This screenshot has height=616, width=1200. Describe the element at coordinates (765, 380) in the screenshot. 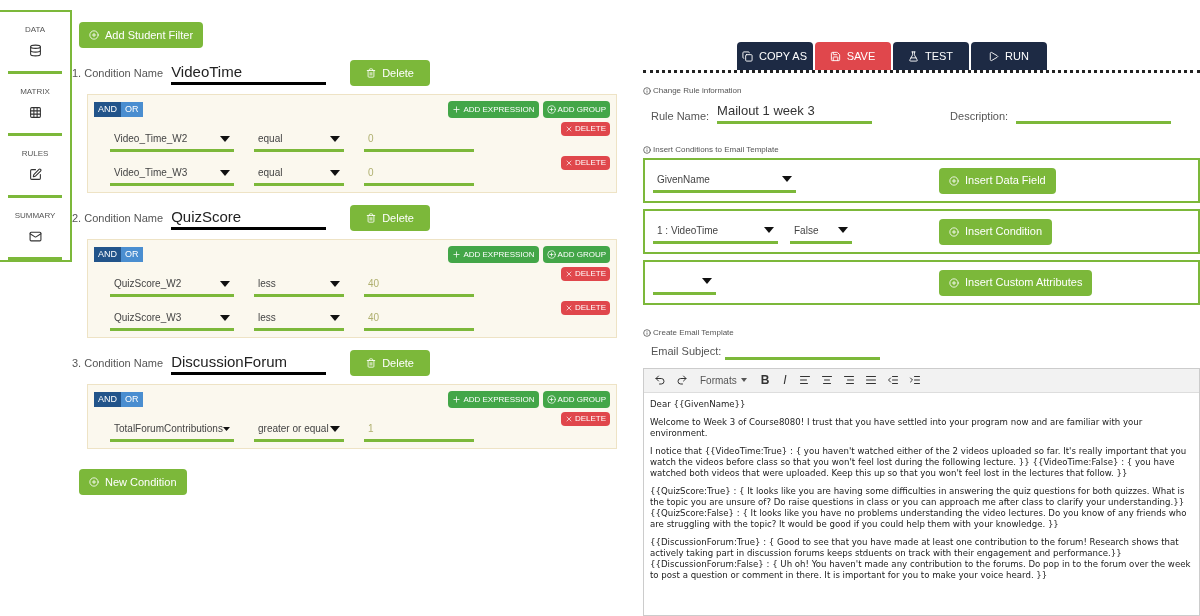

I see `bold-button: B` at that location.